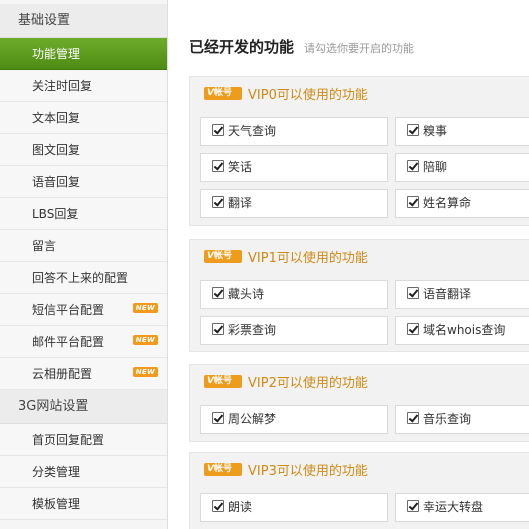 The width and height of the screenshot is (529, 529). I want to click on sidebar-item-voice-reply: 语音回复, so click(83, 182).